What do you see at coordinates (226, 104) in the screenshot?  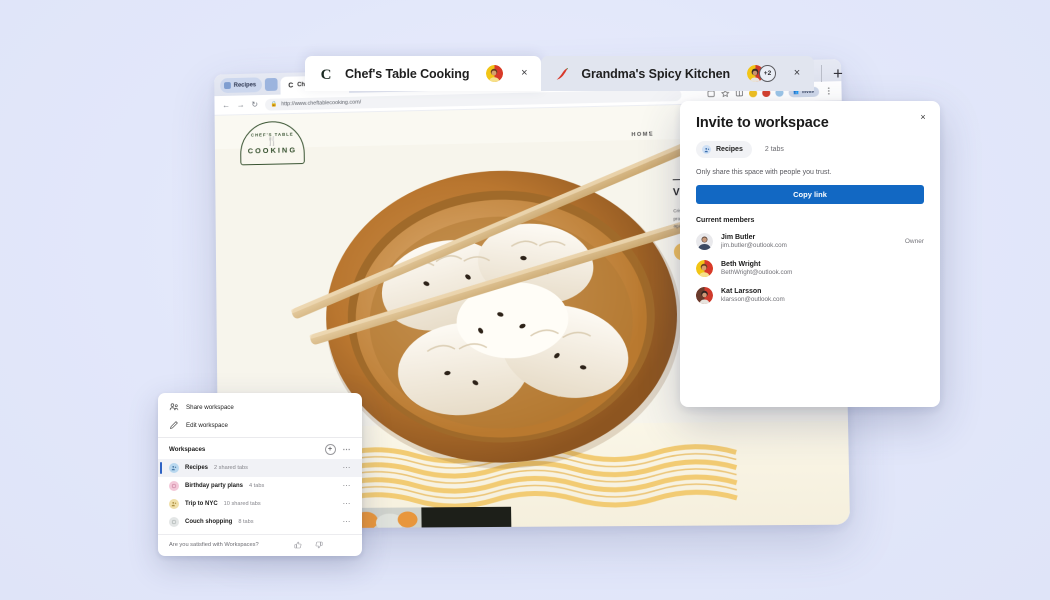 I see `back-arrow-icon: ←` at bounding box center [226, 104].